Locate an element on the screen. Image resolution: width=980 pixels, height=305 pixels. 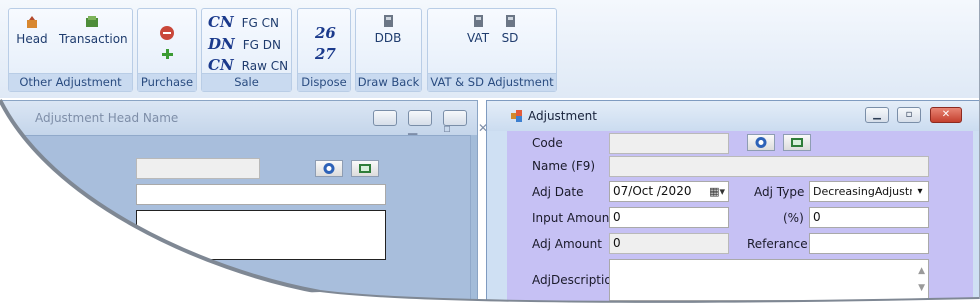
group-purchase: Purchase is located at coordinates (167, 50).